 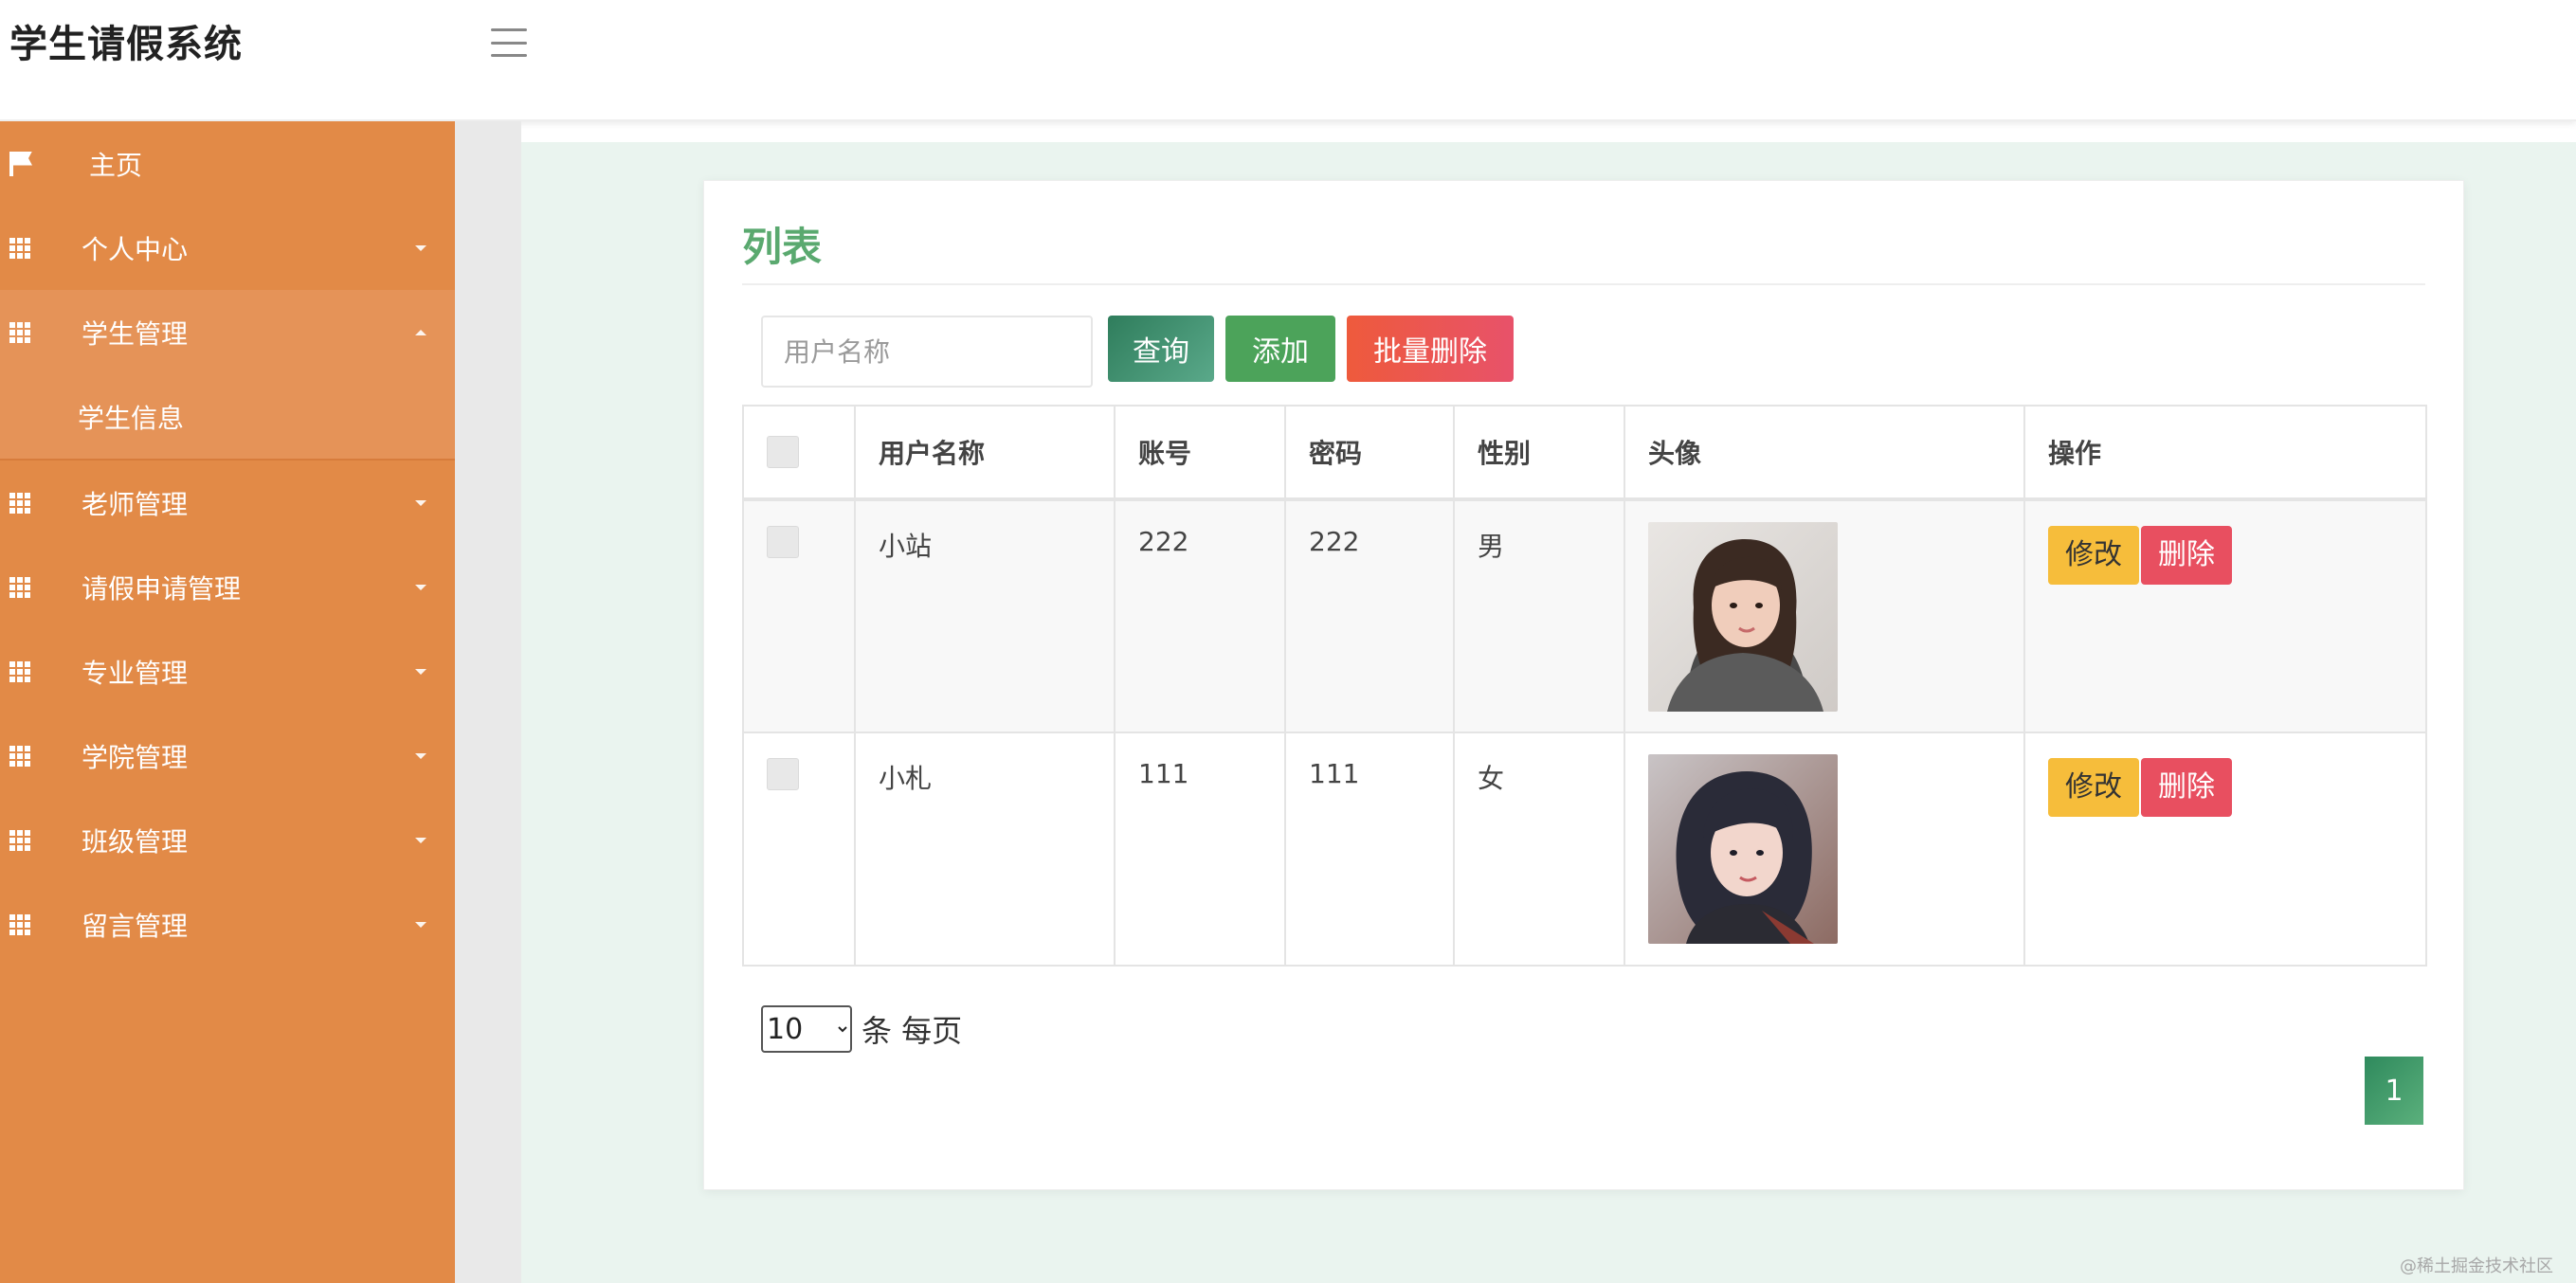 I want to click on table-row: 小札 111 111 女 修改 删除, so click(x=1584, y=849).